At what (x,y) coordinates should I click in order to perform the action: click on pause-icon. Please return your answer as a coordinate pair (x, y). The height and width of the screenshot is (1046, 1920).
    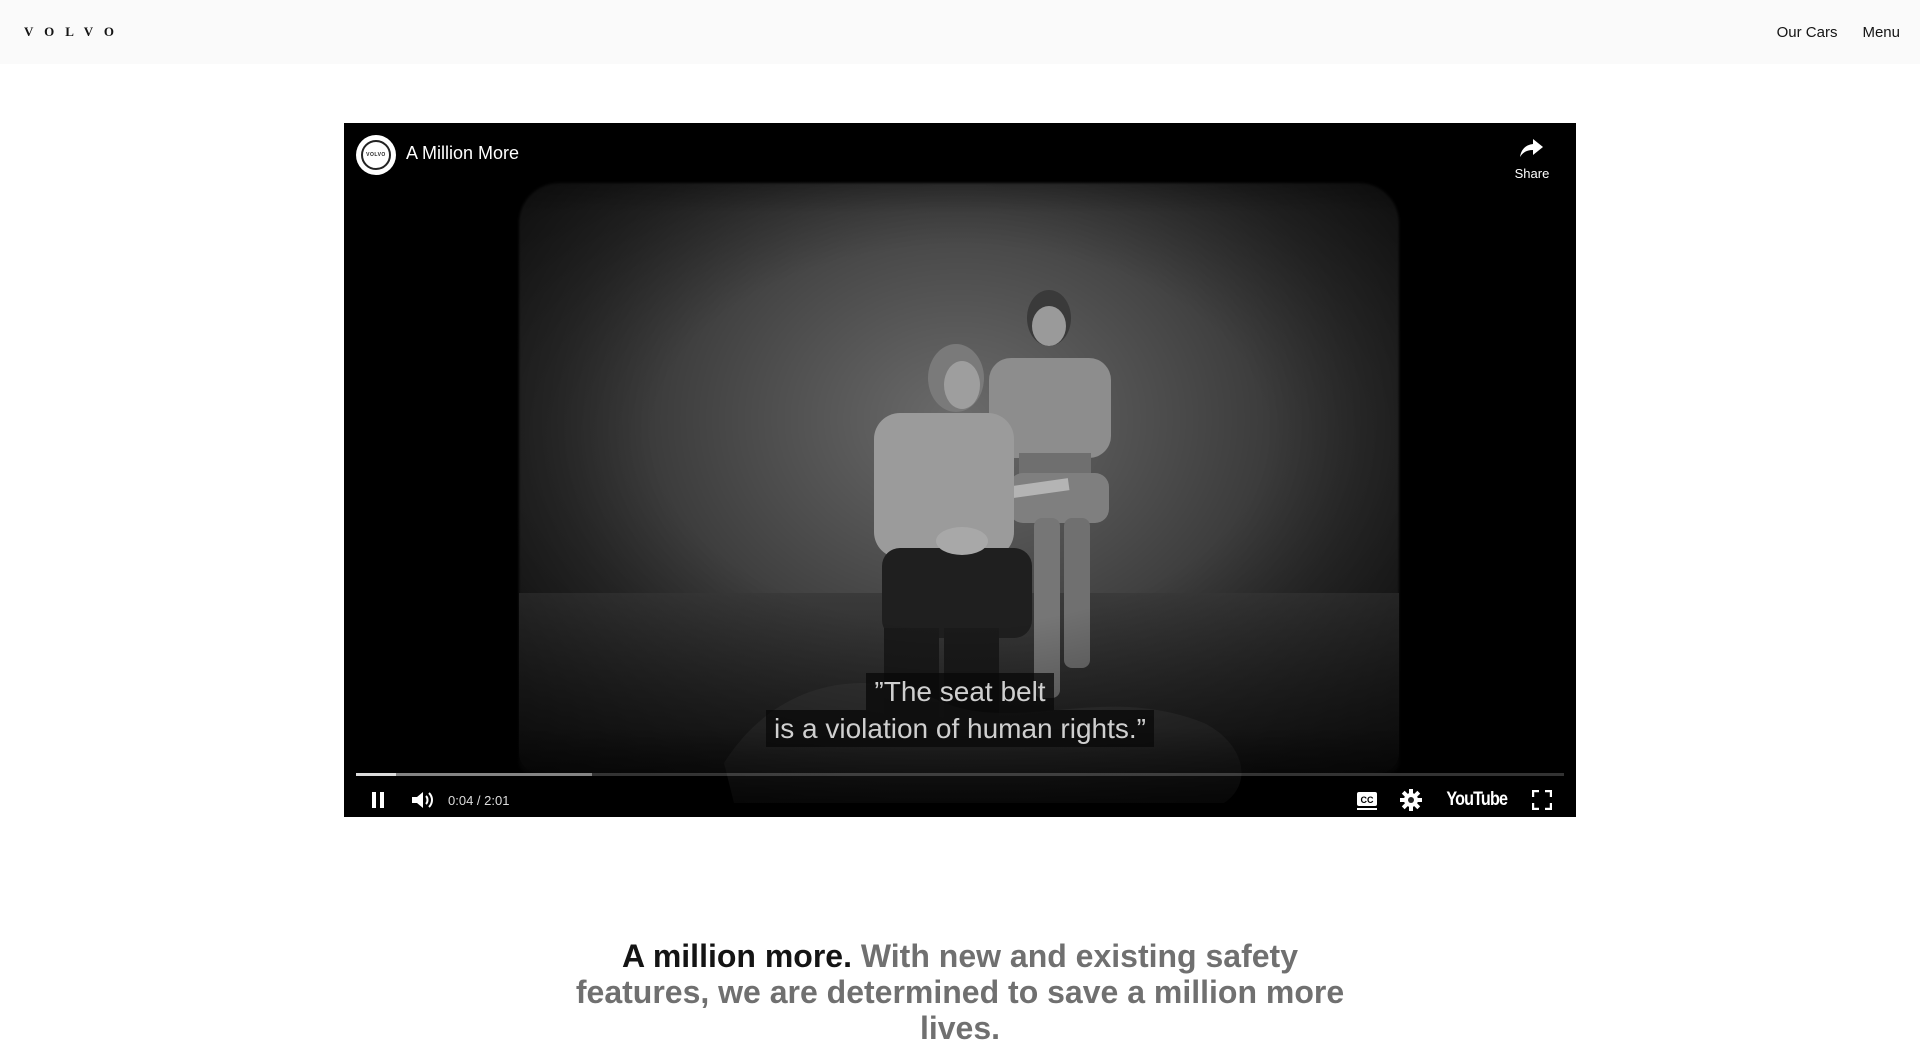
    Looking at the image, I should click on (378, 800).